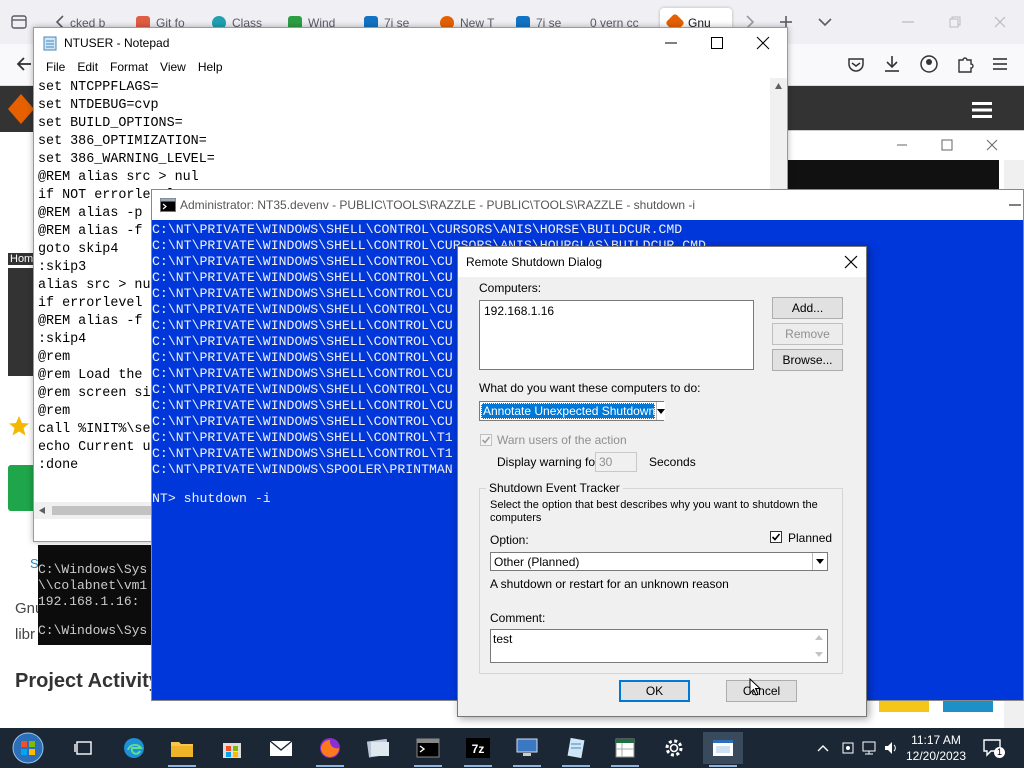 This screenshot has height=768, width=1024. I want to click on browser-minimize-icon, so click(908, 22).